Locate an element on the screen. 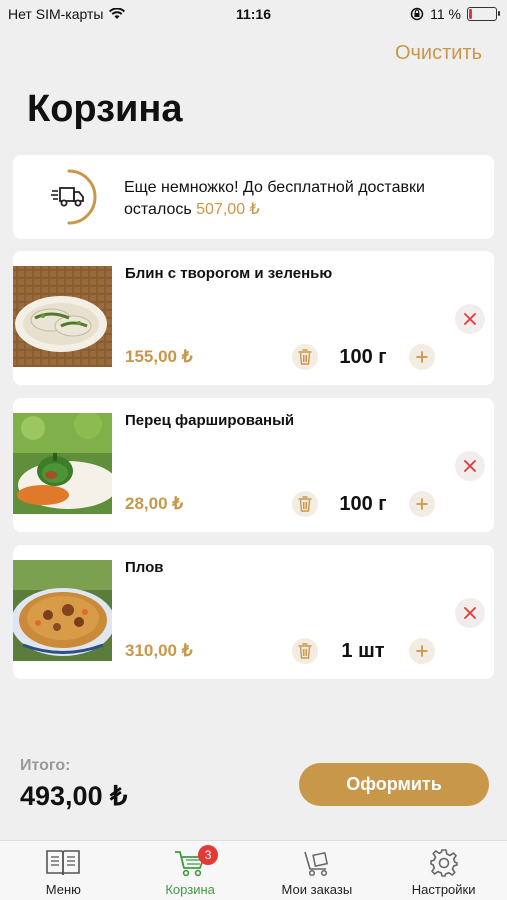 The image size is (507, 900). tab-menu: Меню is located at coordinates (63, 870).